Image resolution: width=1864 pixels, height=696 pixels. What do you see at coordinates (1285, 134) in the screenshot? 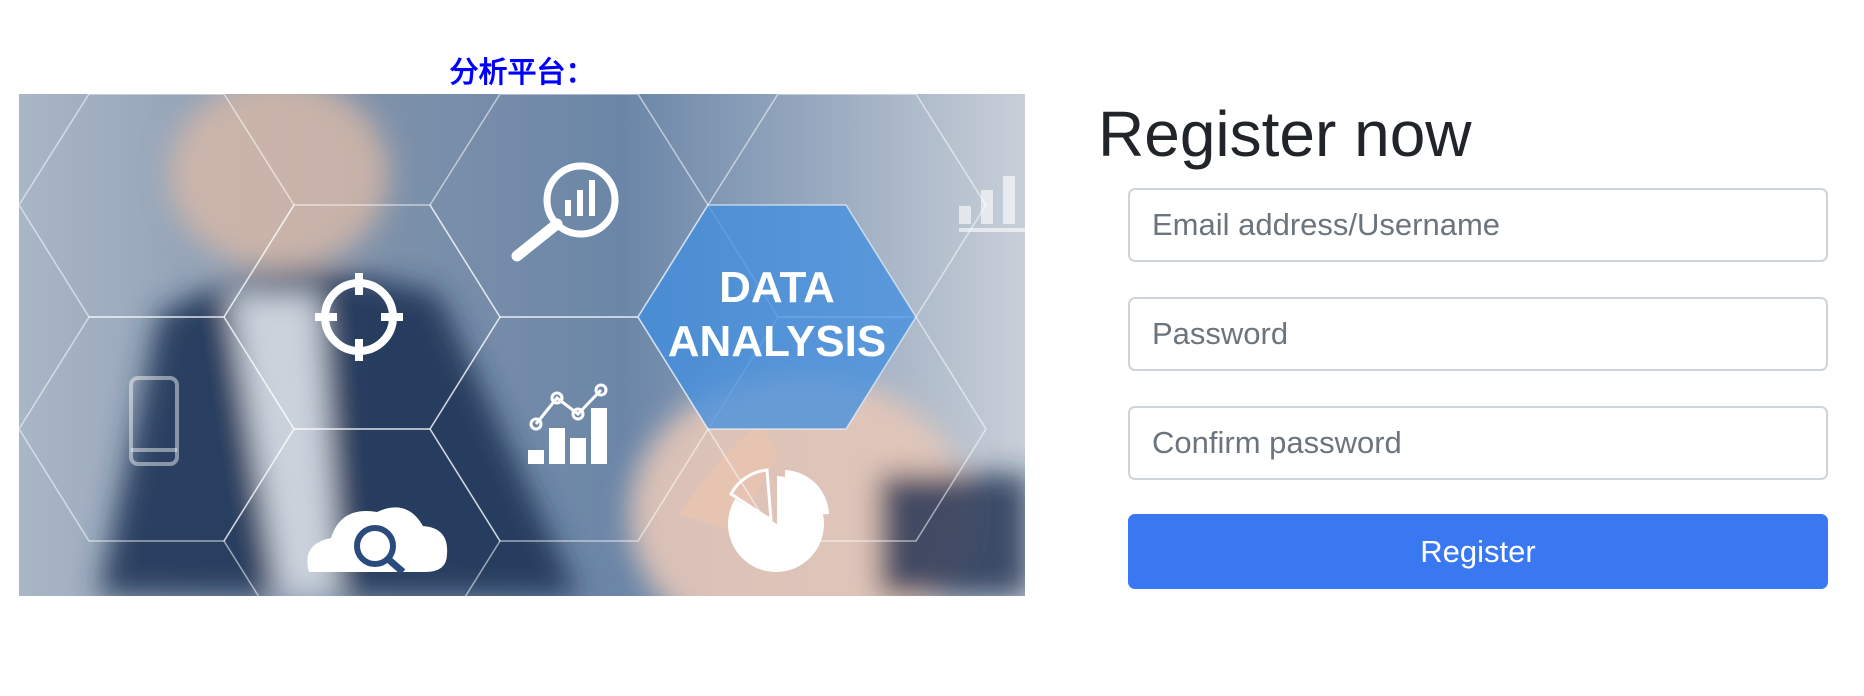
I see `register-heading: Register now` at bounding box center [1285, 134].